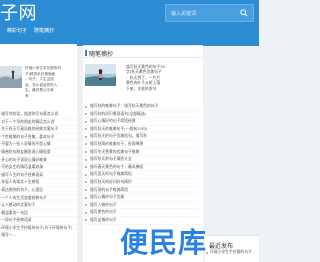 The width and height of the screenshot is (320, 262). I want to click on list-item: ·个性唯美的句子合集，喜欢句子, so click(38, 138).